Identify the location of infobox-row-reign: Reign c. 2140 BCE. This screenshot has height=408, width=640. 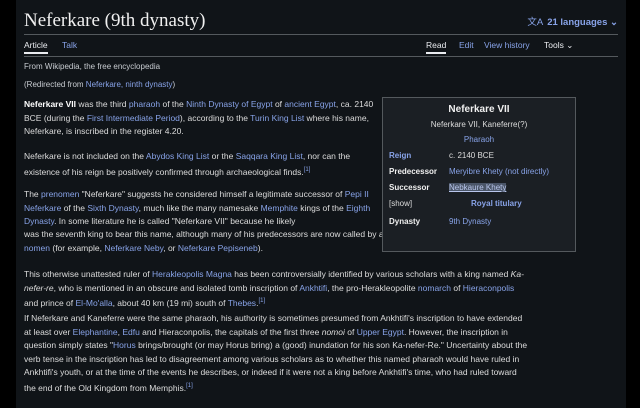
(480, 157).